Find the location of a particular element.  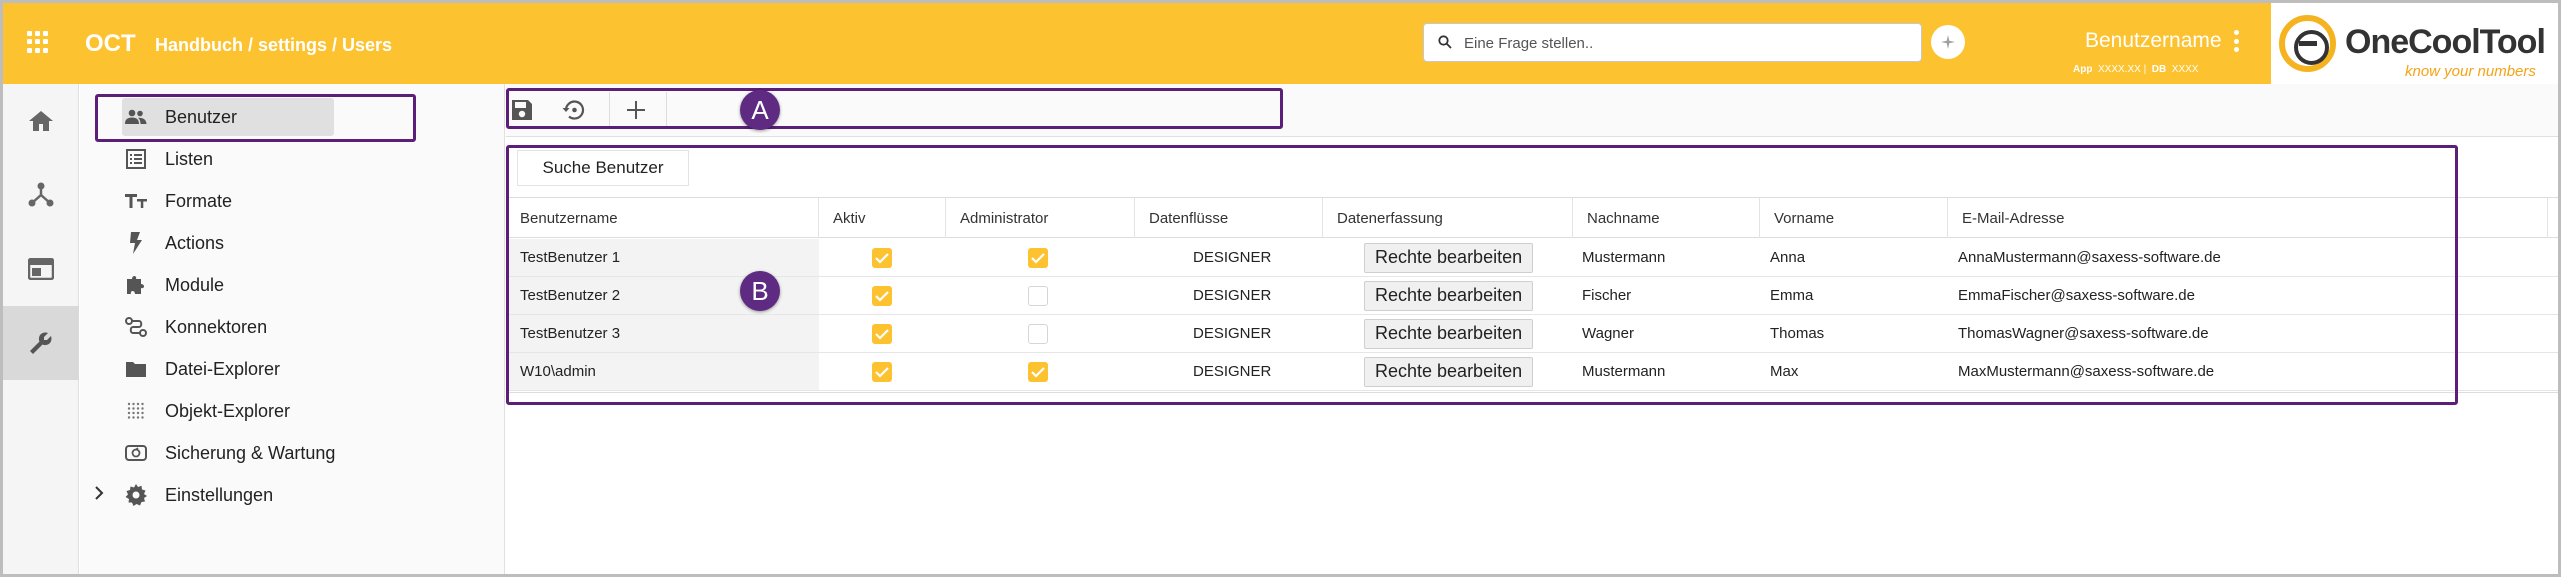

question-search-box is located at coordinates (1672, 42).